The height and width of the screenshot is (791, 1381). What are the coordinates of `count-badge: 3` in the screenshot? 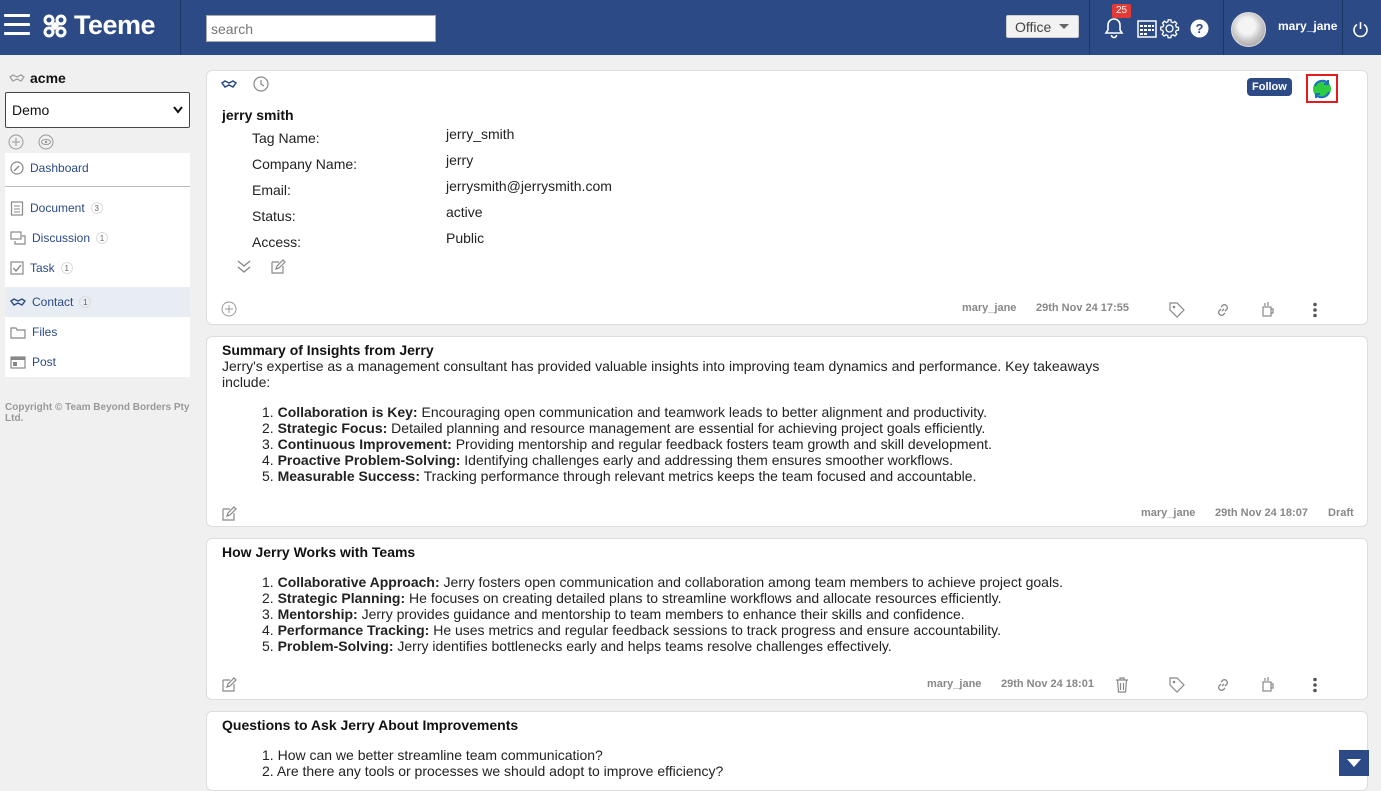 It's located at (96, 208).